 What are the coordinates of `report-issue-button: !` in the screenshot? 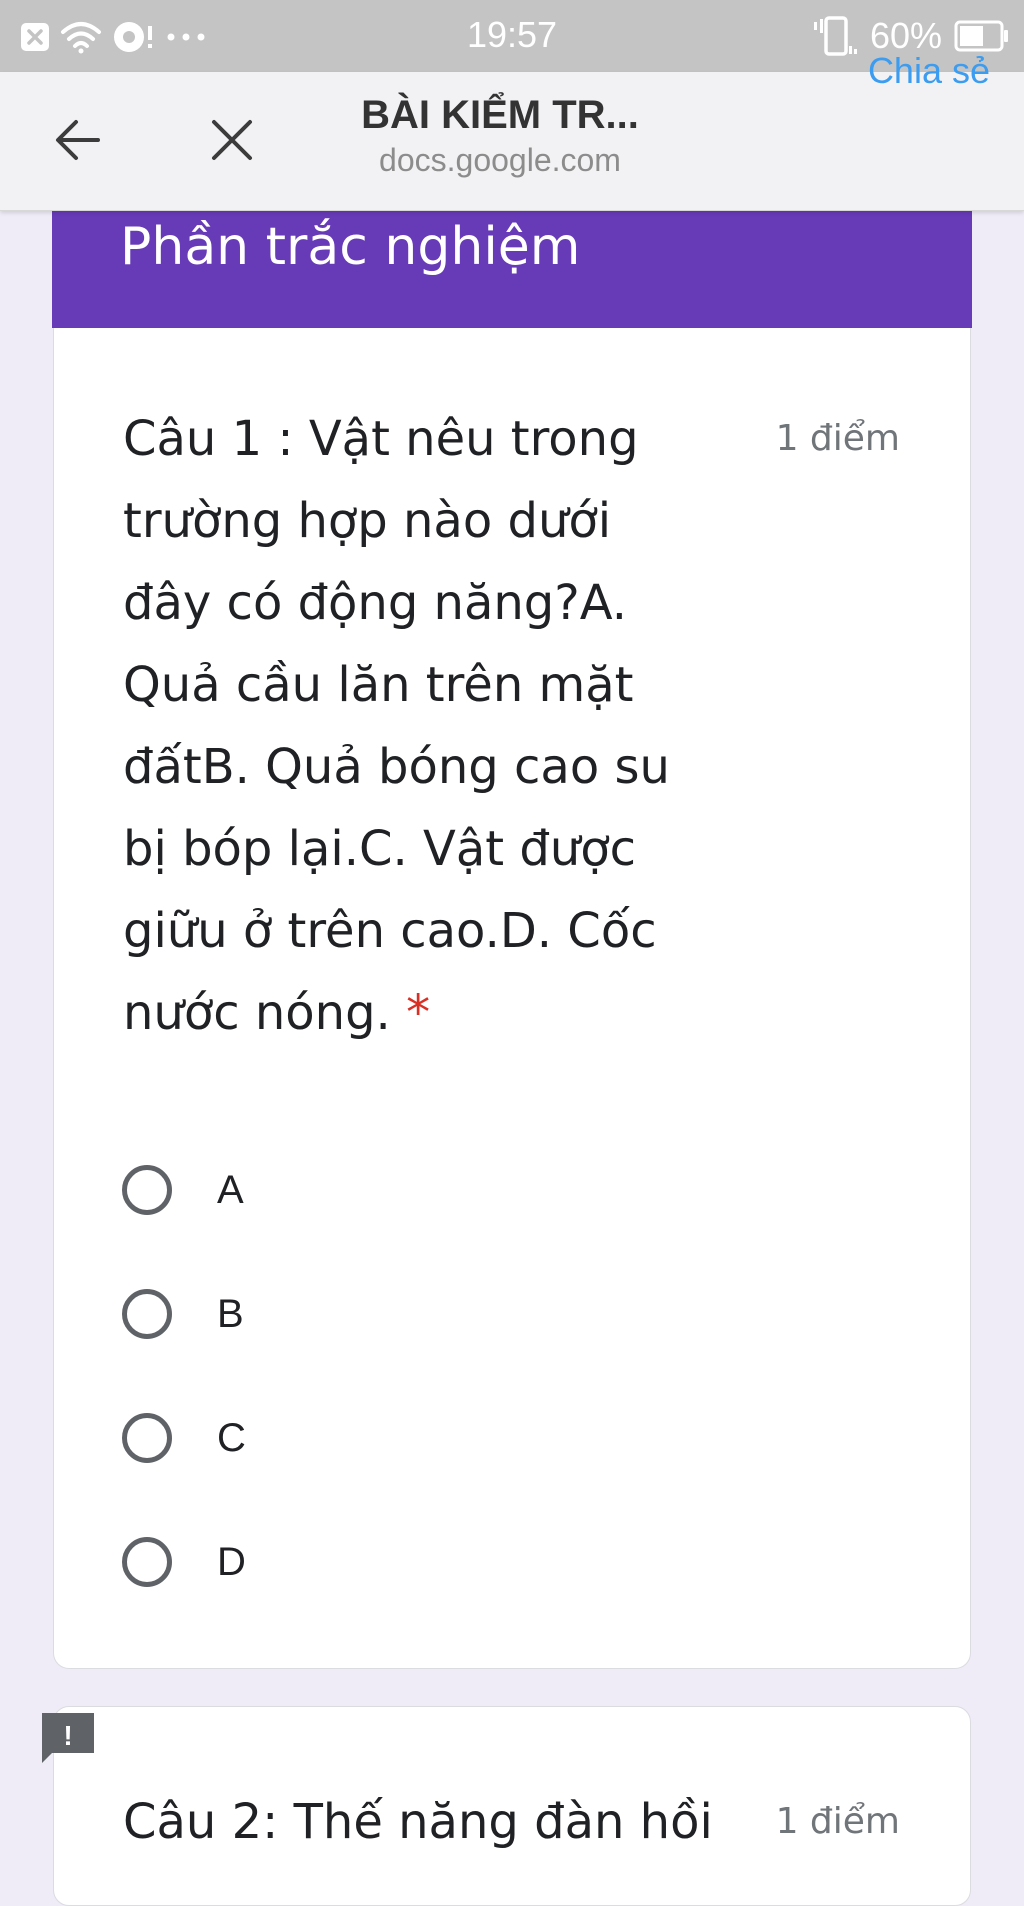 It's located at (68, 1739).